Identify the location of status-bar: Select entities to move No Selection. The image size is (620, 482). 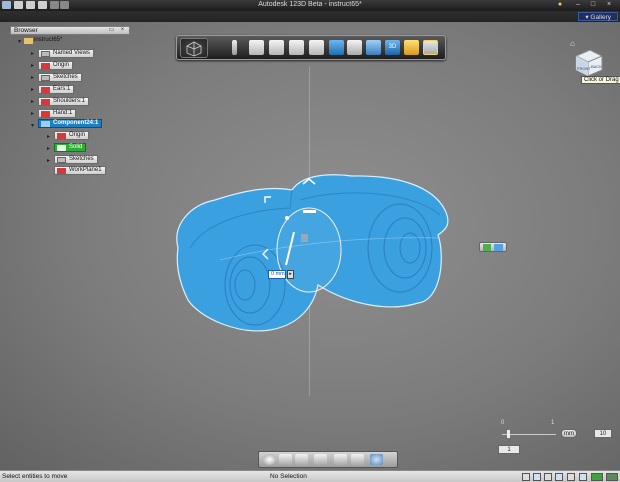
(310, 476).